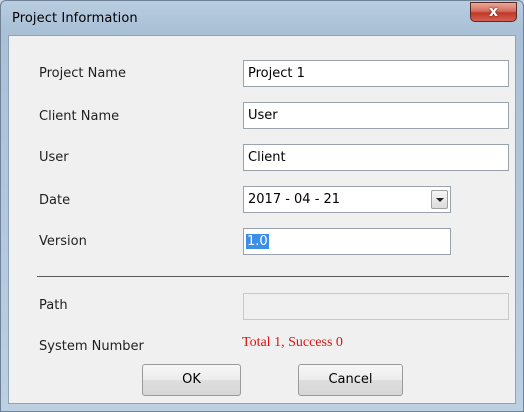  What do you see at coordinates (292, 342) in the screenshot?
I see `system-number-status: Total 1, Success 0` at bounding box center [292, 342].